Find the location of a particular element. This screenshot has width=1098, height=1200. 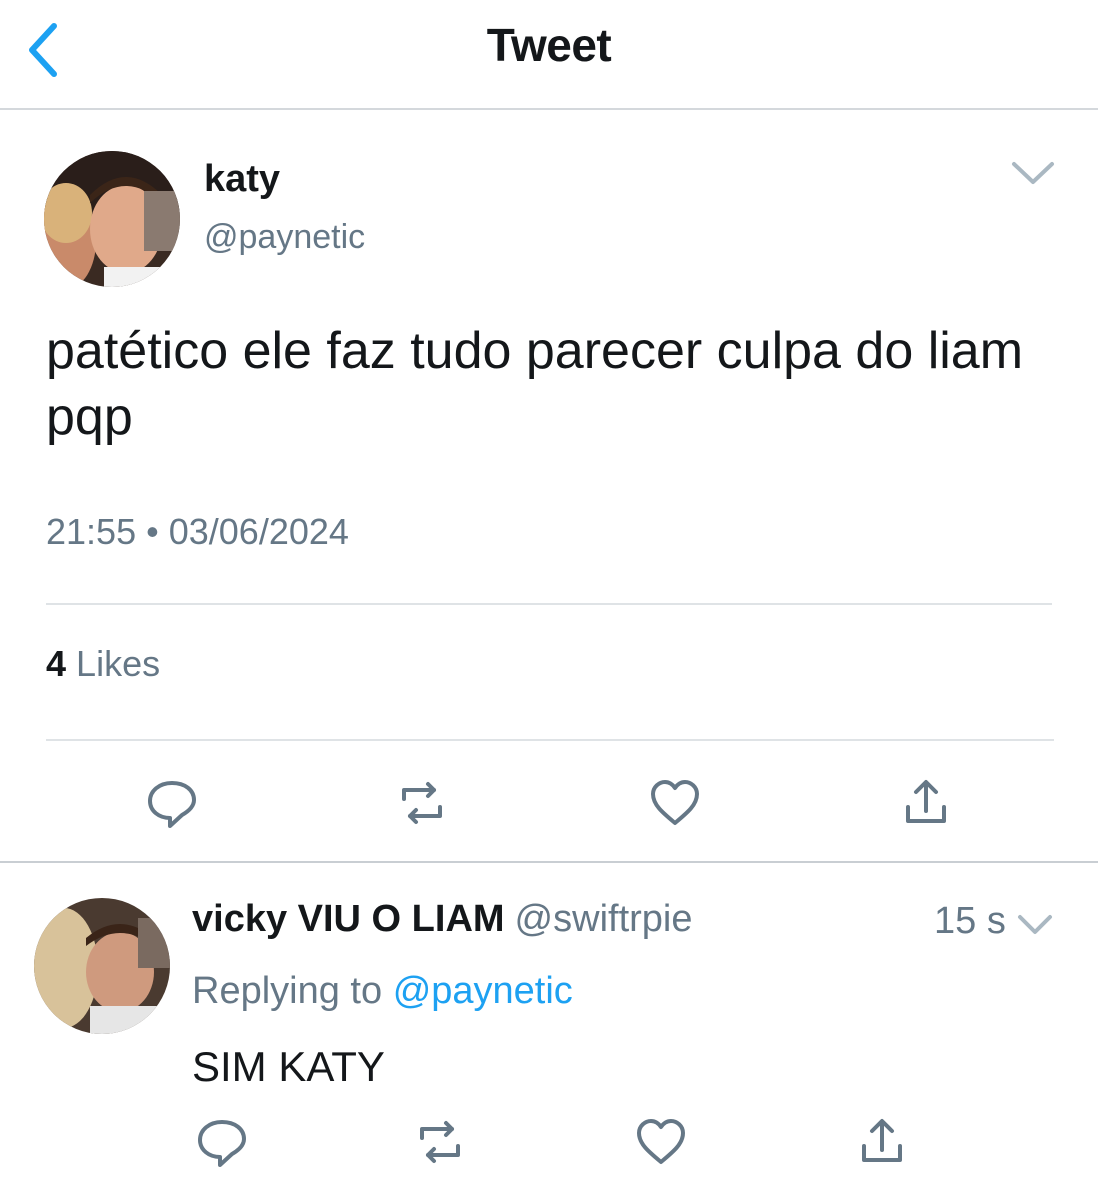

likes-label: Likes is located at coordinates (118, 663).